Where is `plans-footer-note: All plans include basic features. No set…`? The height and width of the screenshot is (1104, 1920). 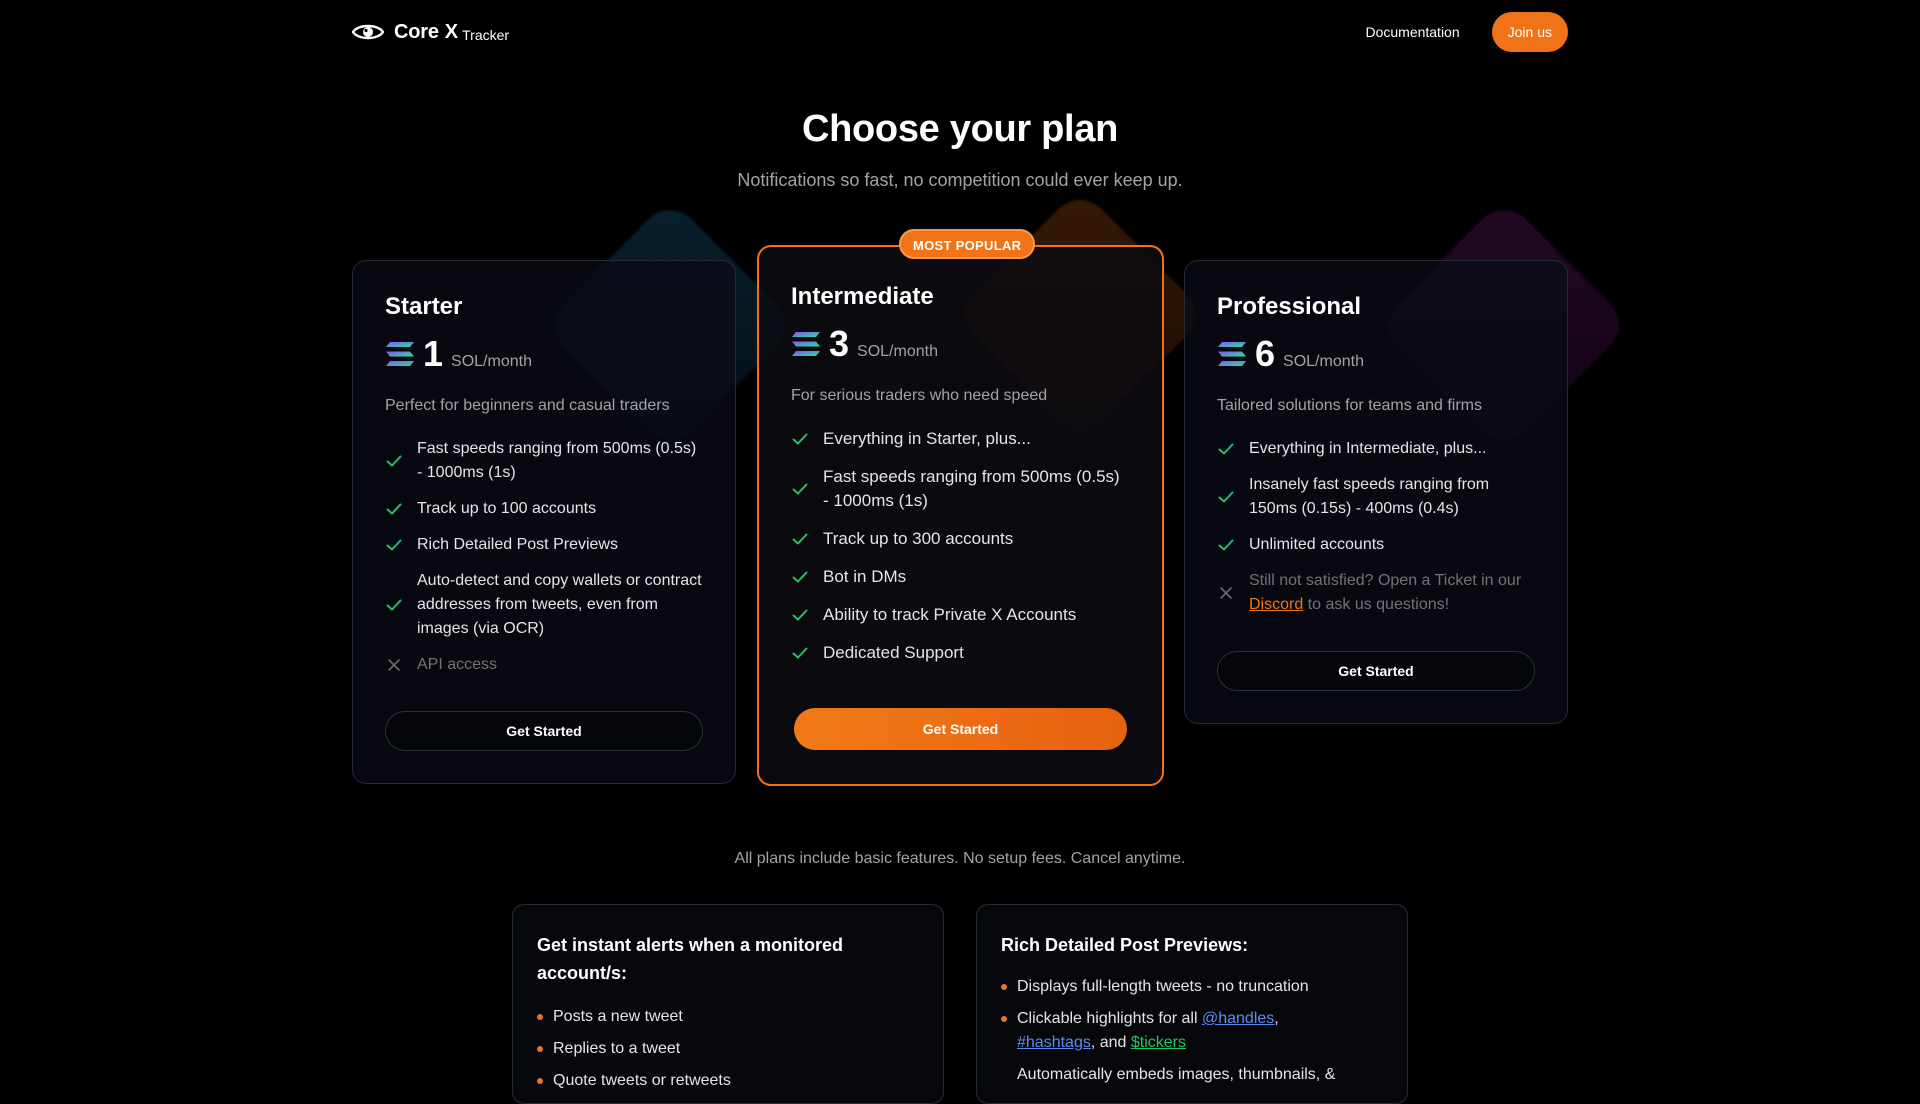
plans-footer-note: All plans include basic features. No set… is located at coordinates (960, 858).